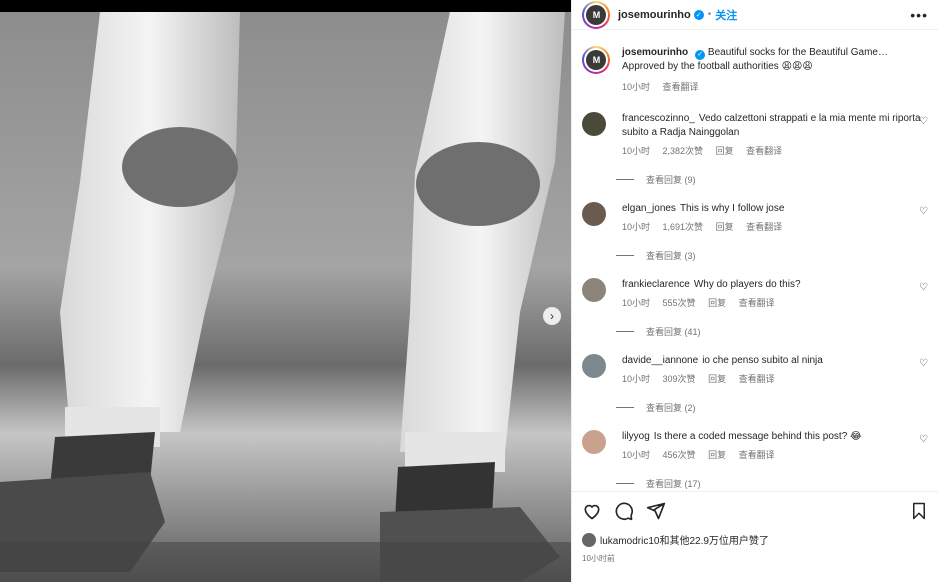 The width and height of the screenshot is (938, 582). Describe the element at coordinates (655, 52) in the screenshot. I see `caption-username: josemourinho` at that location.